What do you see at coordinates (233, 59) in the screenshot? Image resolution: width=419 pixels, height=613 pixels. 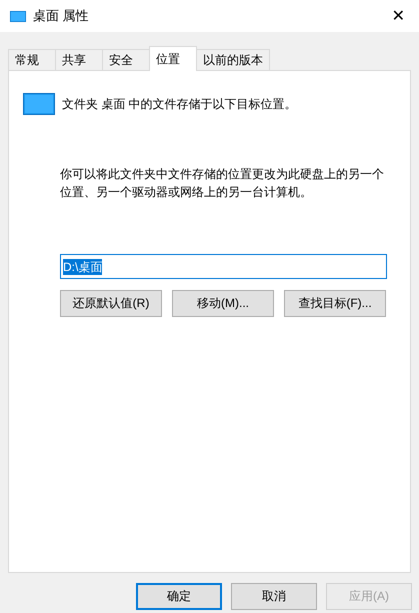 I see `tab: 以前的版本` at bounding box center [233, 59].